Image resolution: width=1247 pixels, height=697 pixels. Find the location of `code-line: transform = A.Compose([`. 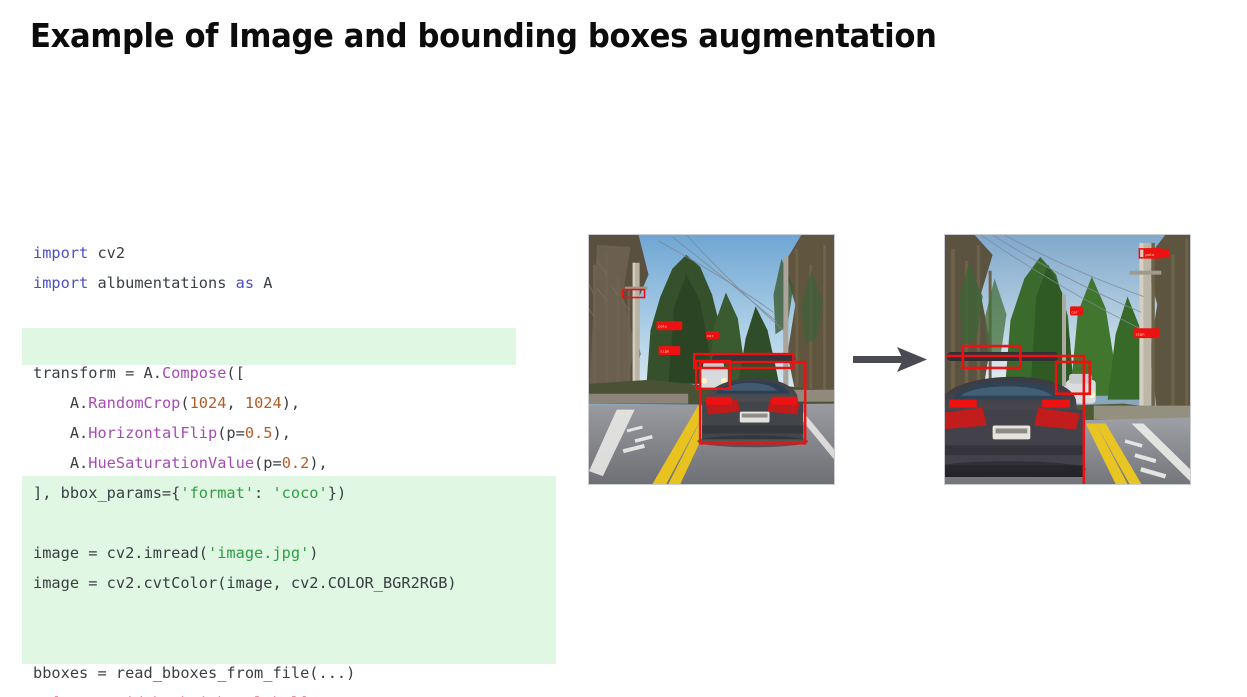

code-line: transform = A.Compose([ is located at coordinates (290, 373).